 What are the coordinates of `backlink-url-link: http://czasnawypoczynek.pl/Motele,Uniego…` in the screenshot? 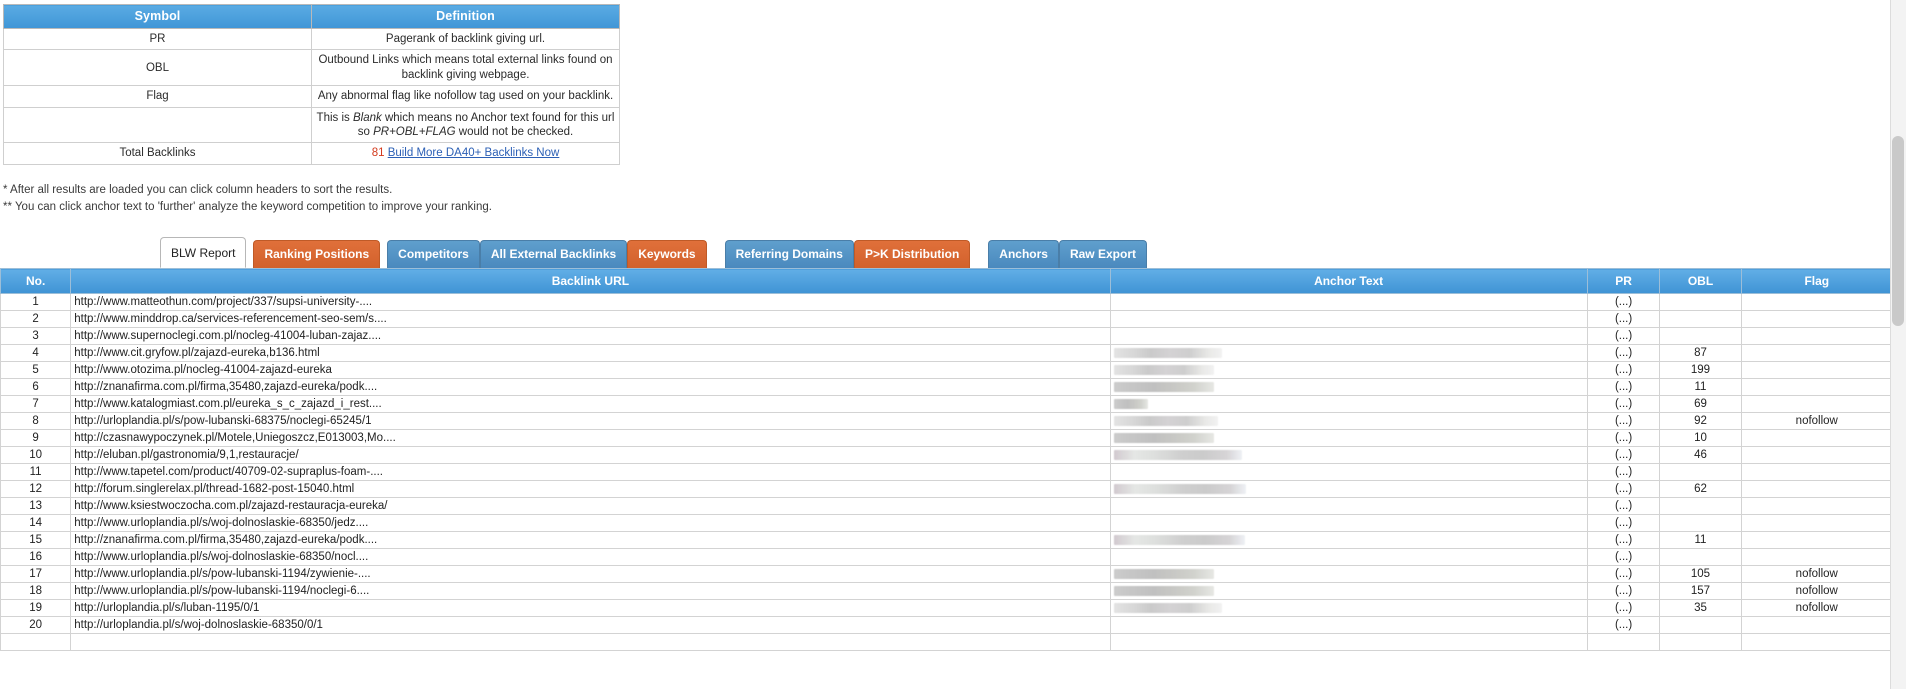 It's located at (235, 438).